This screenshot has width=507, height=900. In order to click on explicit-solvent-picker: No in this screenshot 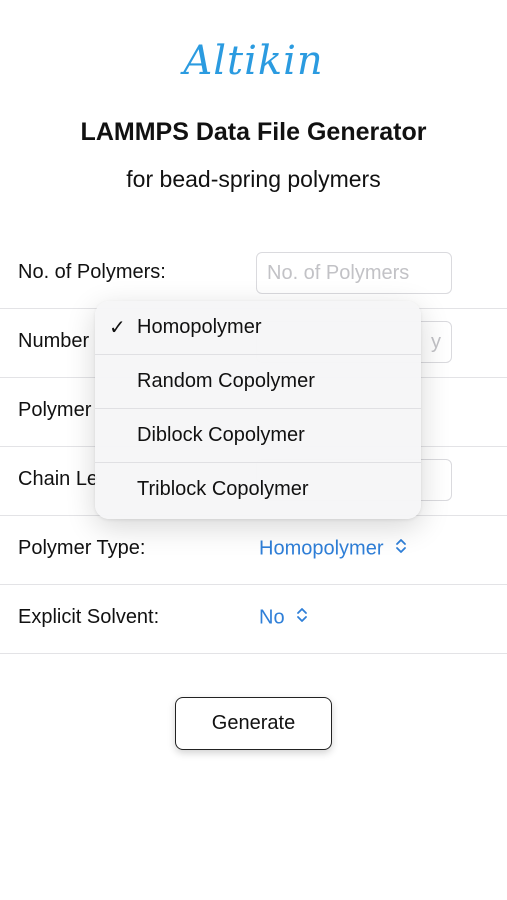, I will do `click(283, 618)`.